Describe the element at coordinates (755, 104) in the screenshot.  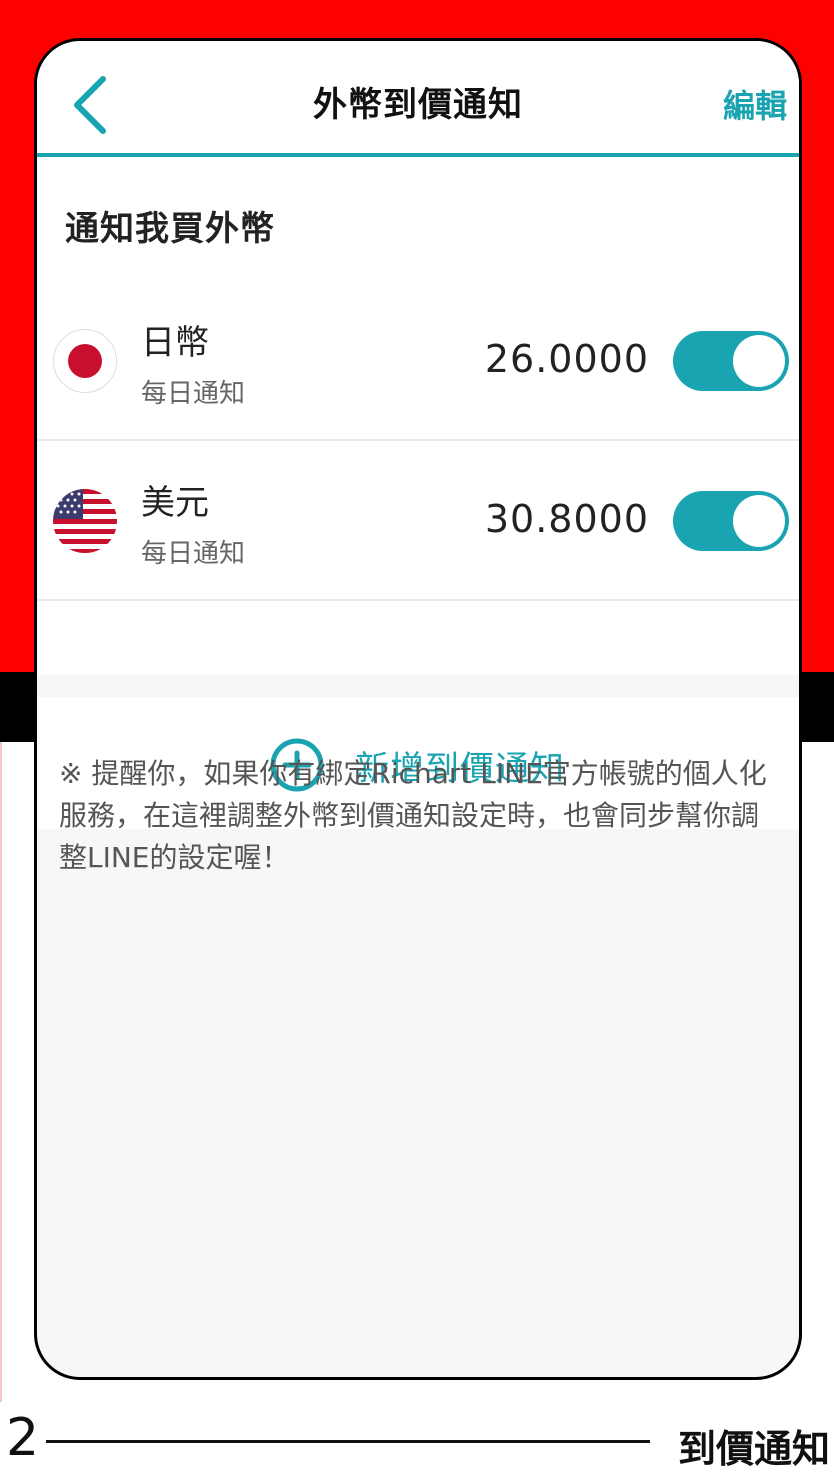
I see `edit-button: 編輯` at that location.